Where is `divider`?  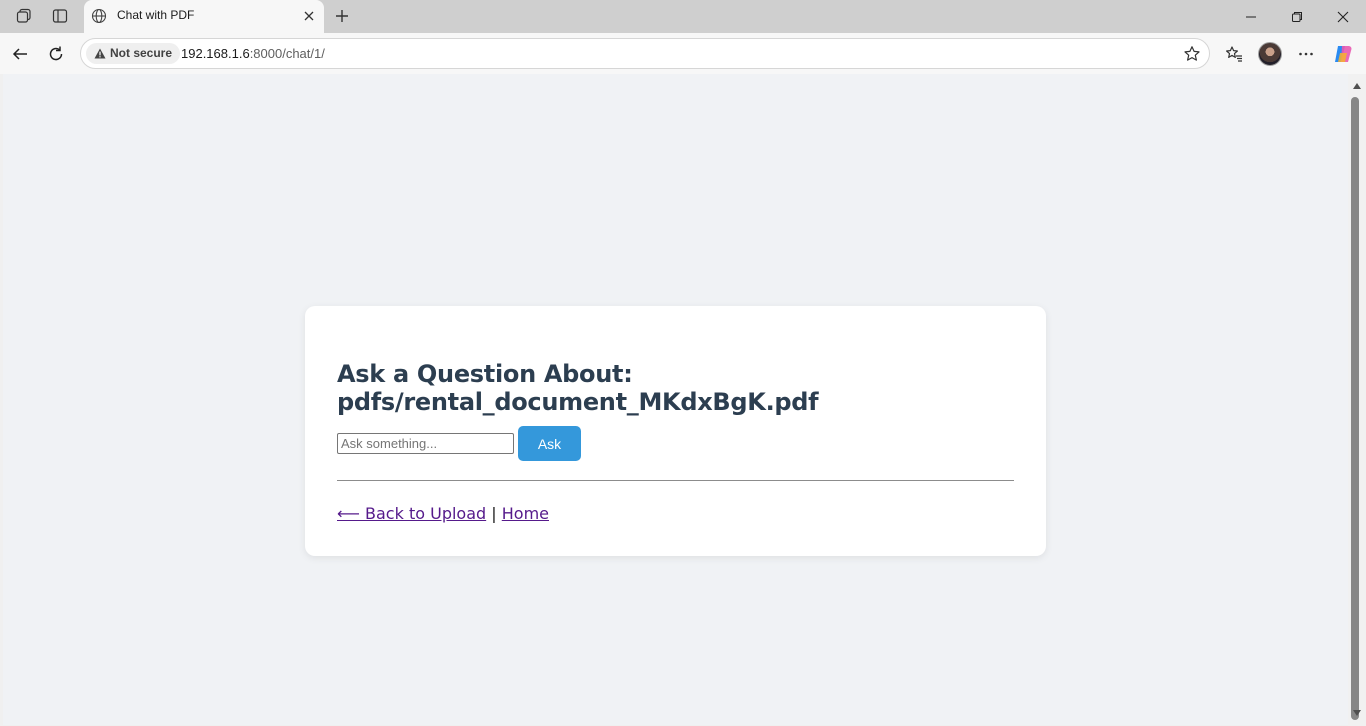
divider is located at coordinates (675, 480).